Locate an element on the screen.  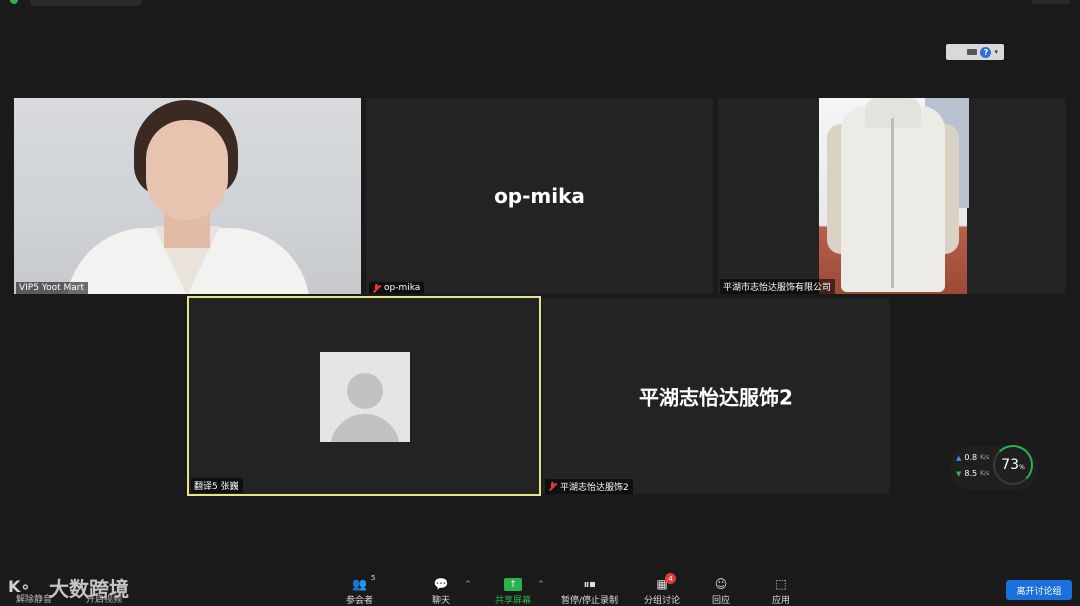
breakout-grid-icon: ▦ 4 is located at coordinates (665, 582).